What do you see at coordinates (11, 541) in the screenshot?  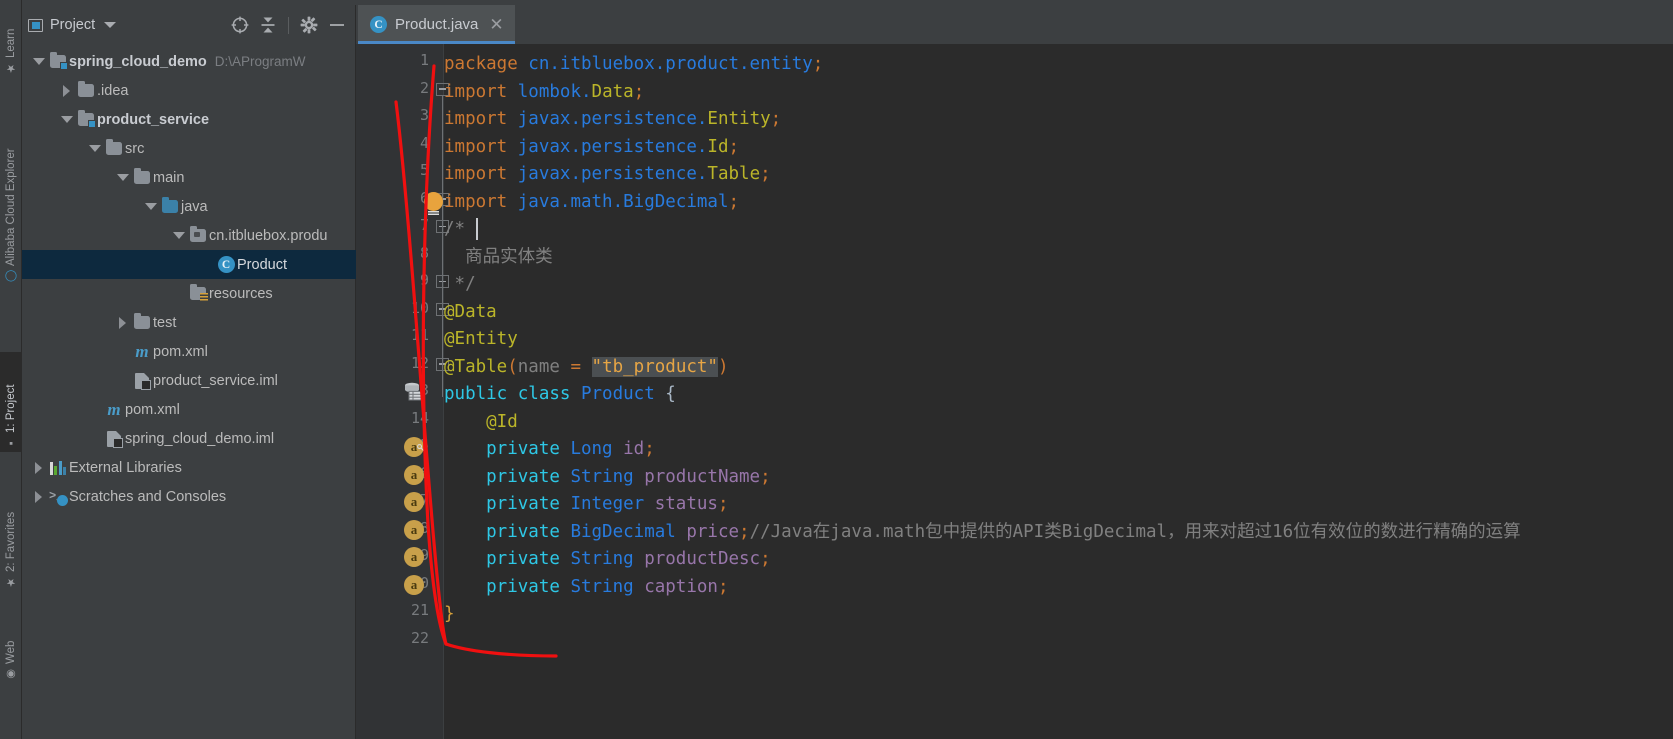 I see `rail-item-label: 2: Favorites` at bounding box center [11, 541].